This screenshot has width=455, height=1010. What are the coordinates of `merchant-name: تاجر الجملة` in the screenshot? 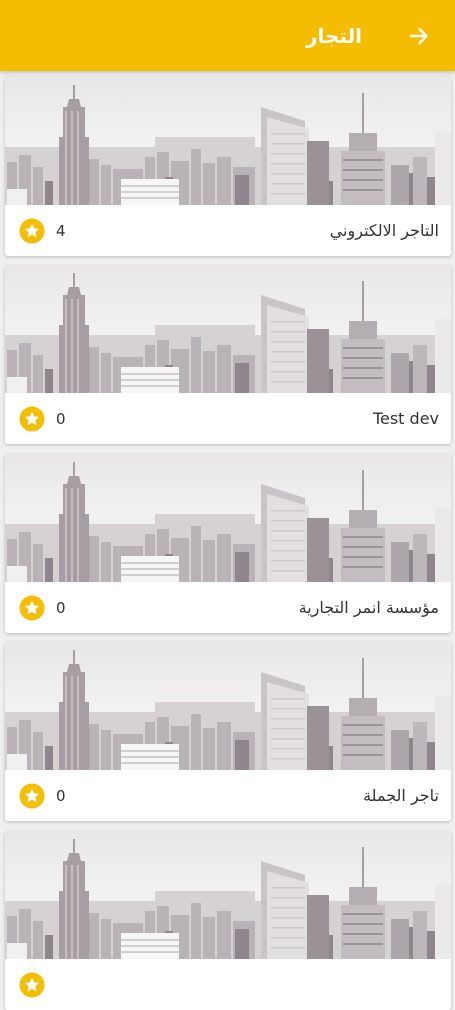 It's located at (401, 795).